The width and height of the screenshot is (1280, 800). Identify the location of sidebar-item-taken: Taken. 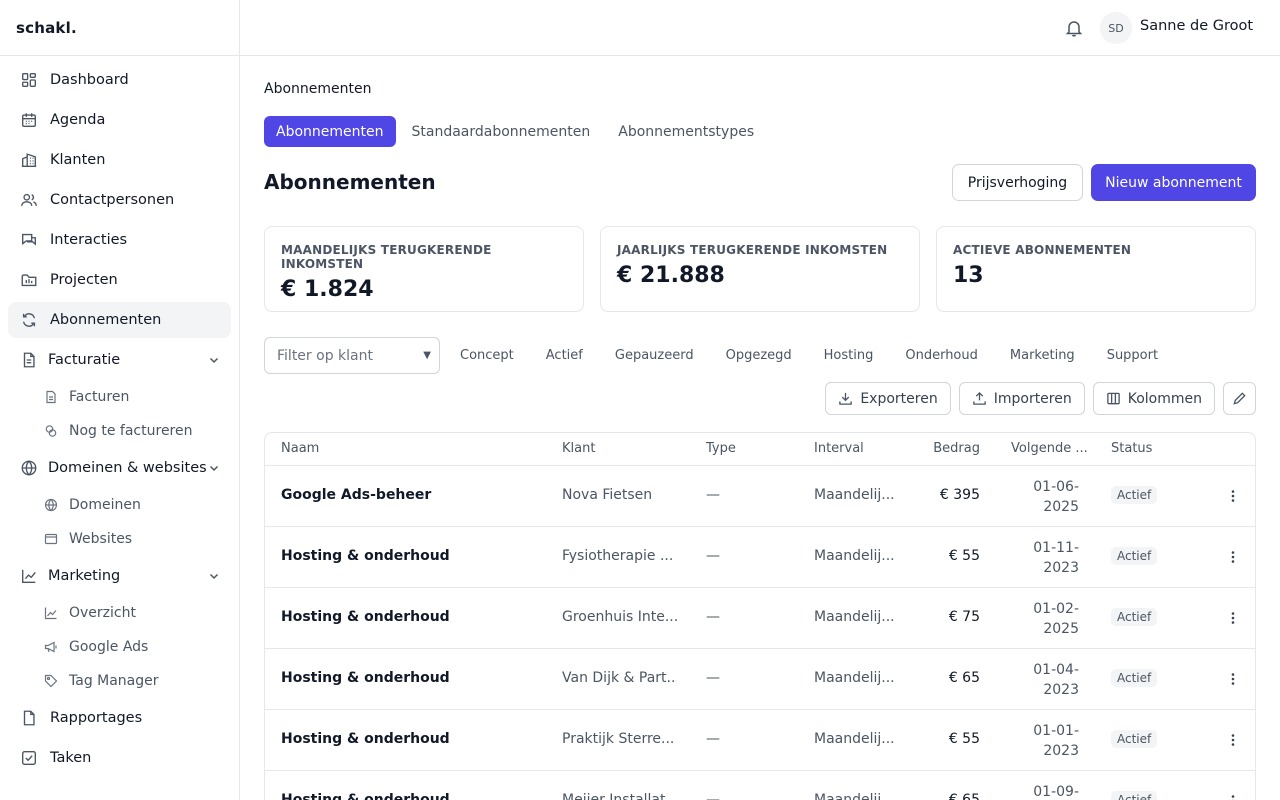
(119, 758).